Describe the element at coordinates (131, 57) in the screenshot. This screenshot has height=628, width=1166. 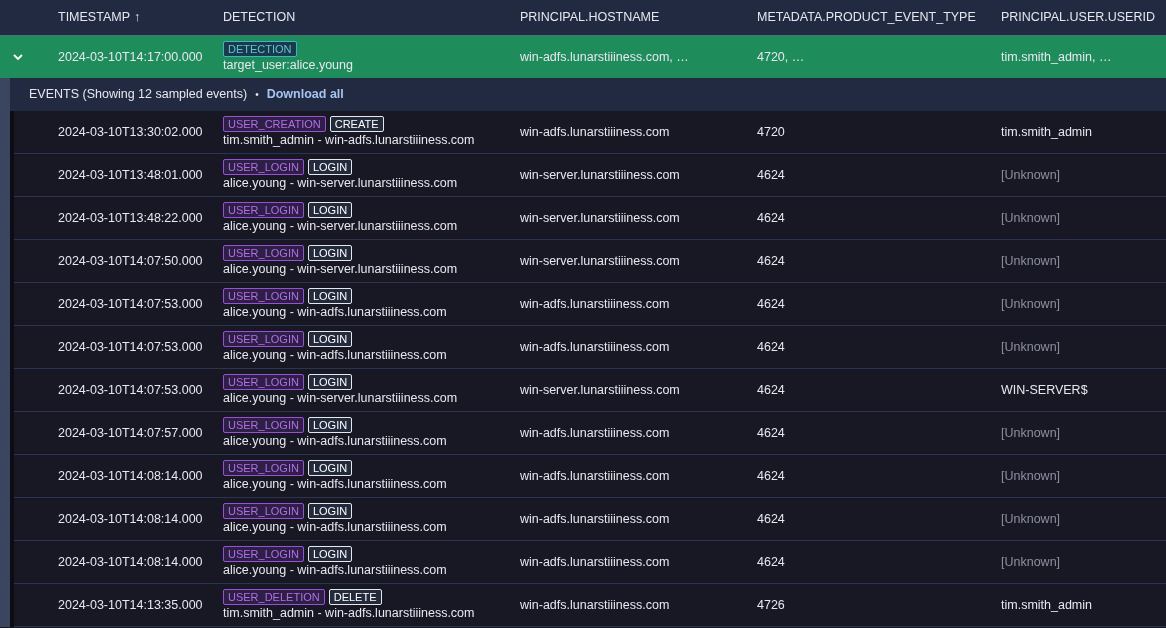
I see `timestamp: 2024-03-10T14:17:00.000` at that location.